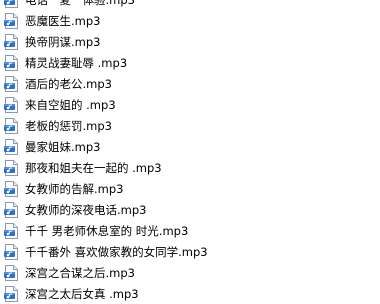 This screenshot has width=380, height=304. Describe the element at coordinates (70, 105) in the screenshot. I see `file-name: 来自空姐的 .mp3` at that location.